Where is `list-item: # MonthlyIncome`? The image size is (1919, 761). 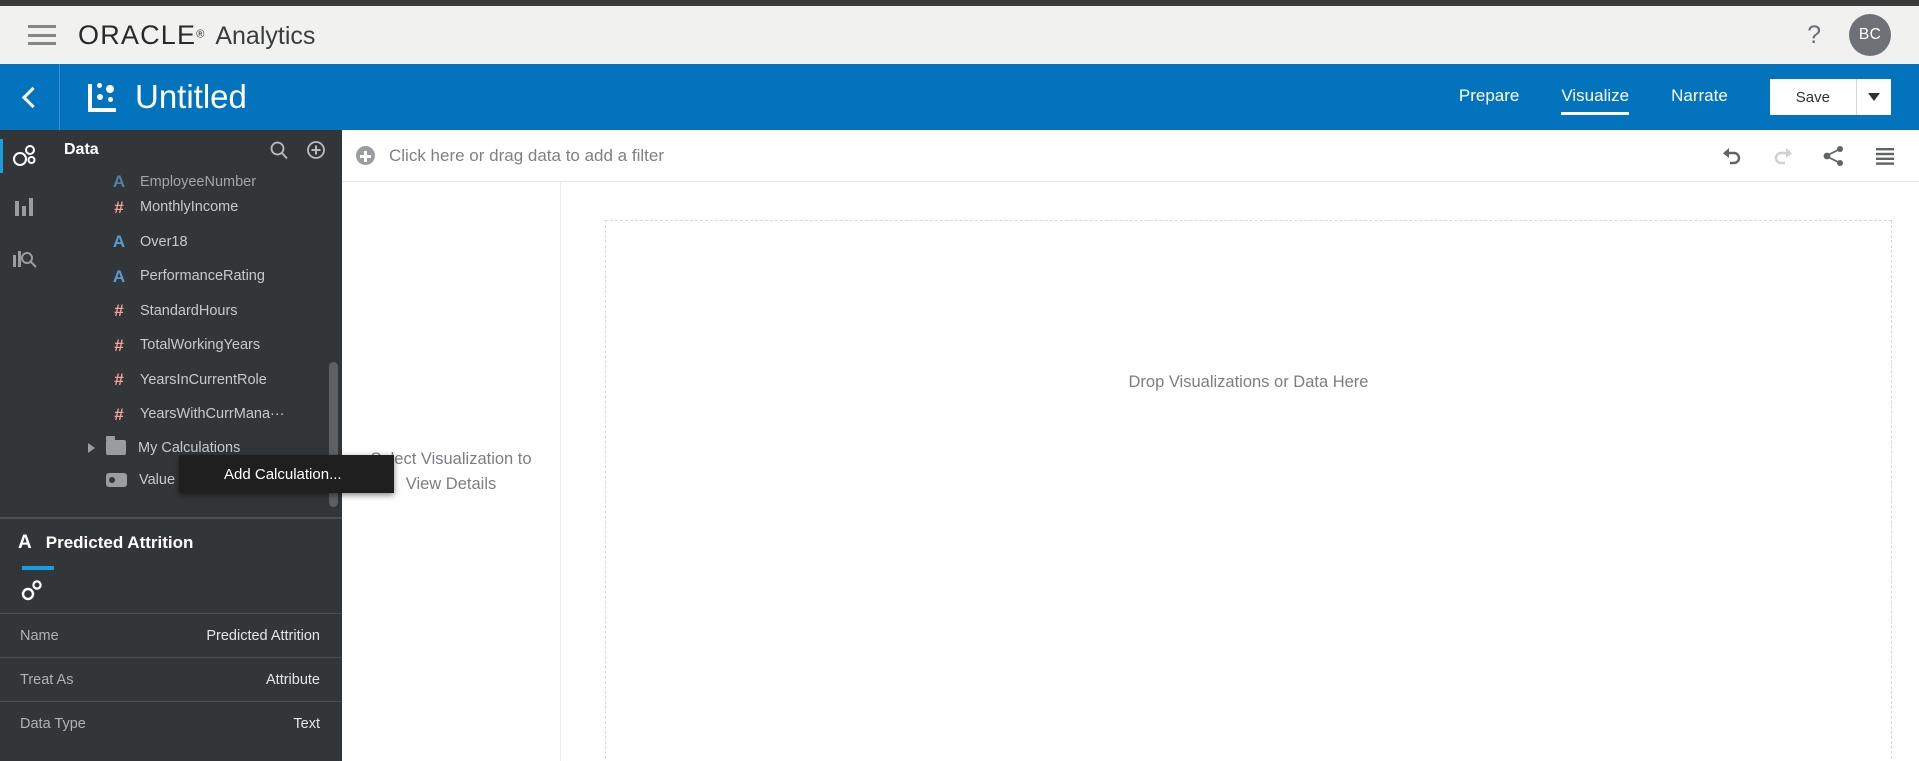
list-item: # MonthlyIncome is located at coordinates (199, 207).